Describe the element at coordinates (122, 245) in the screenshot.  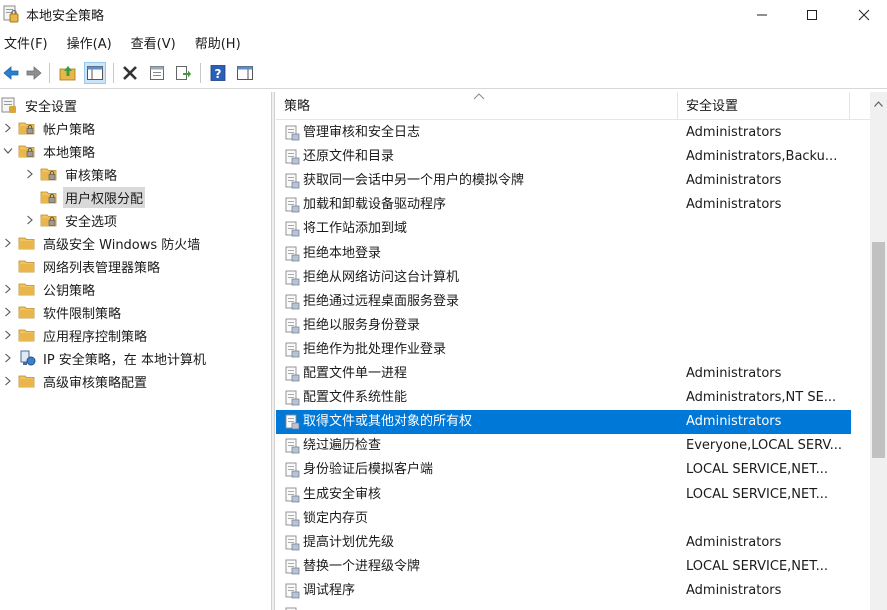
I see `tree-item-label: 高级安全 Windows 防火墙` at that location.